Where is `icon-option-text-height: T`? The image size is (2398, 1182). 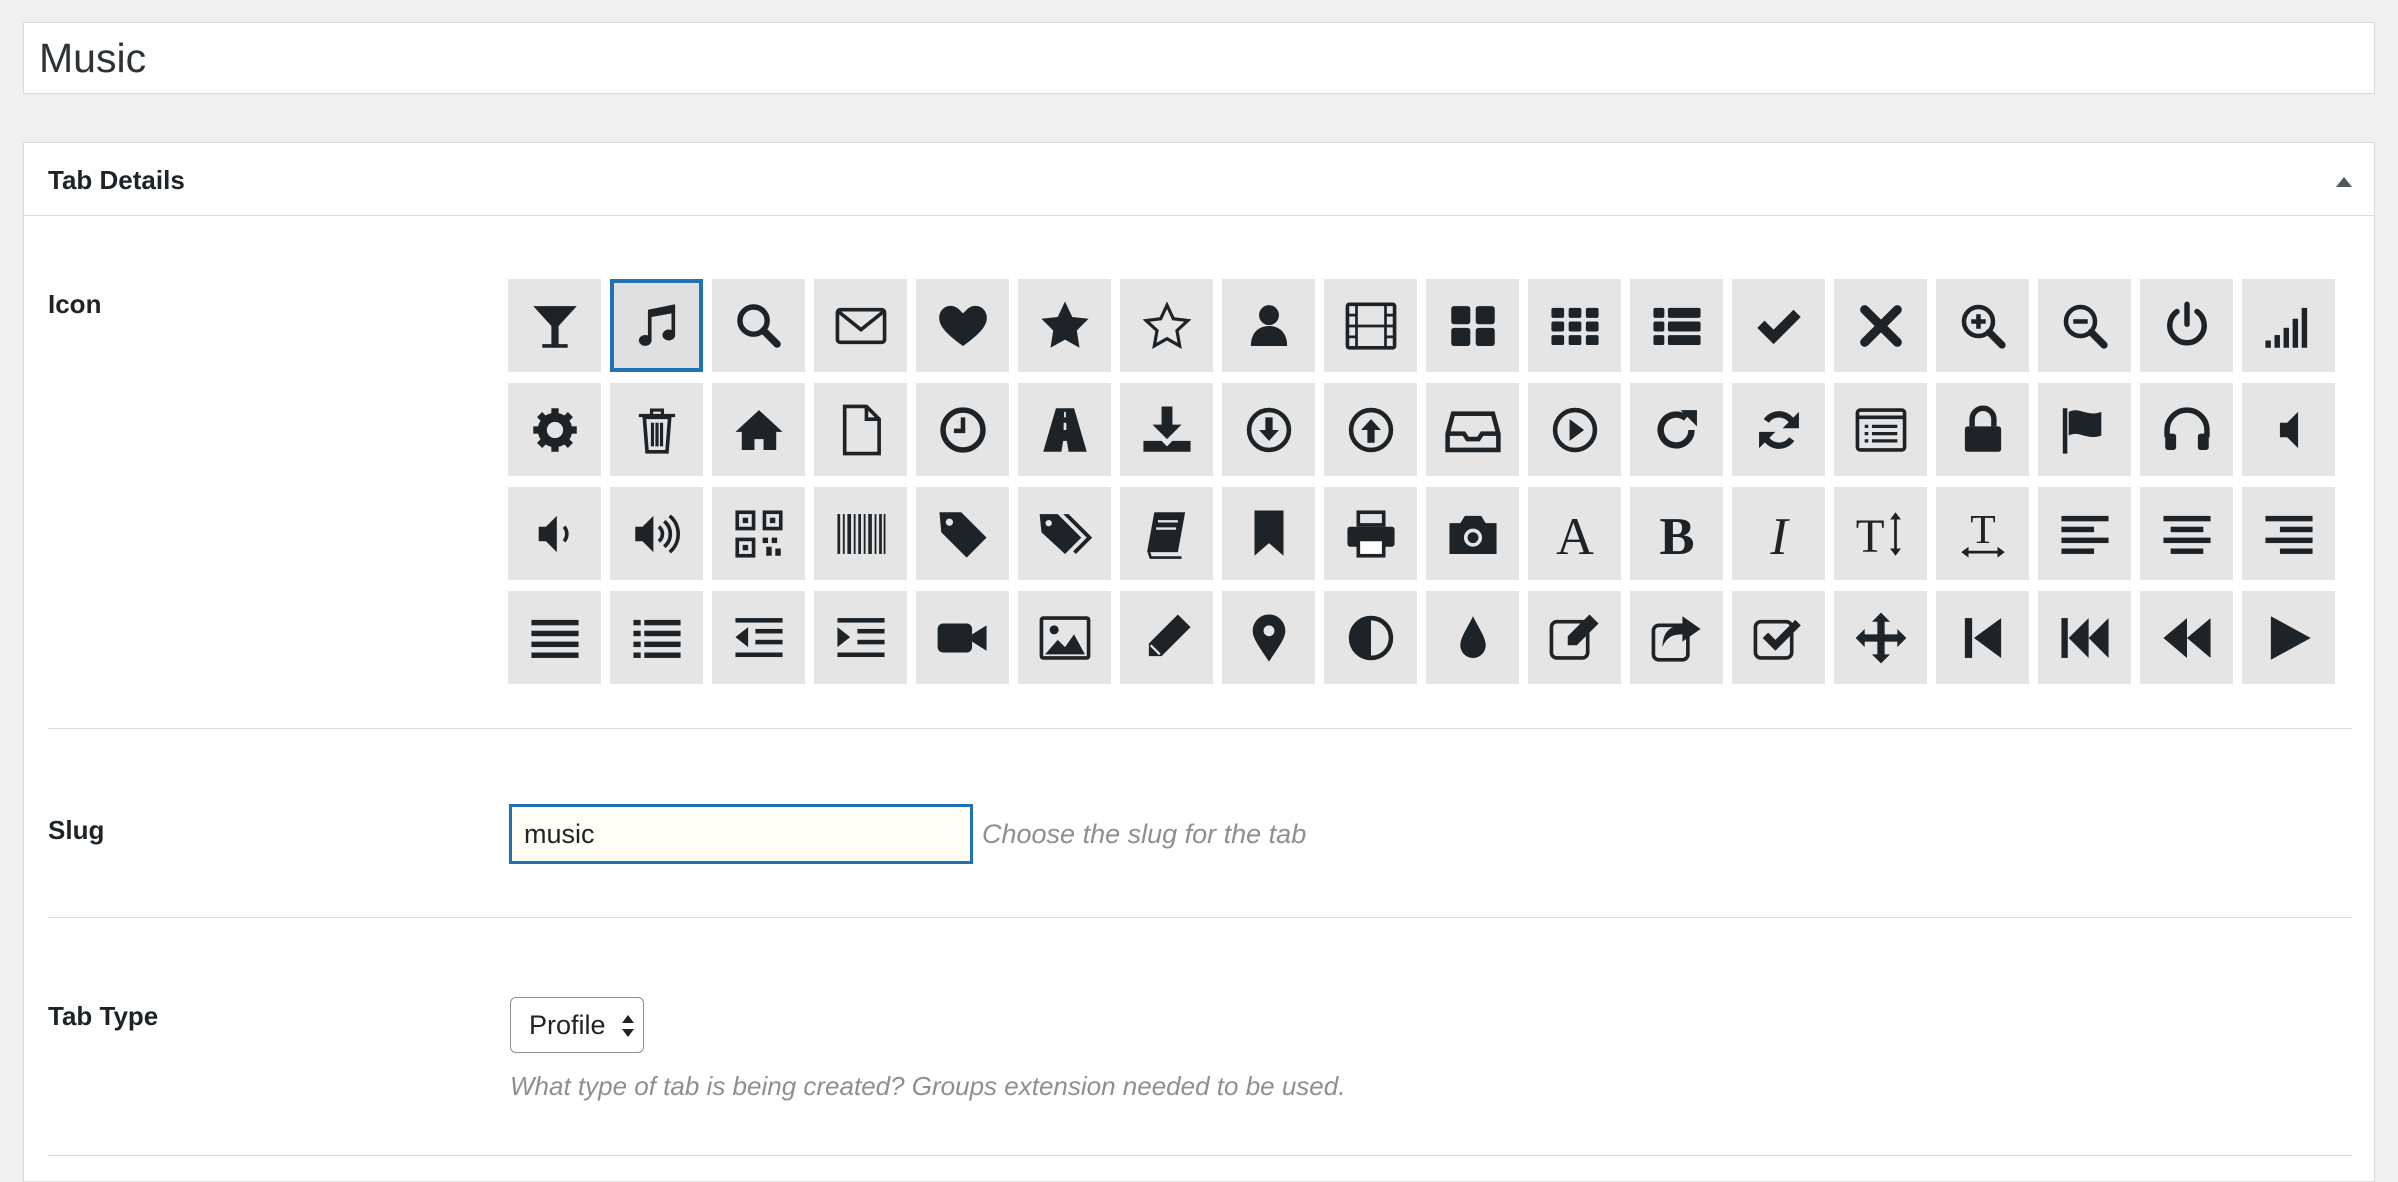
icon-option-text-height: T is located at coordinates (1880, 533).